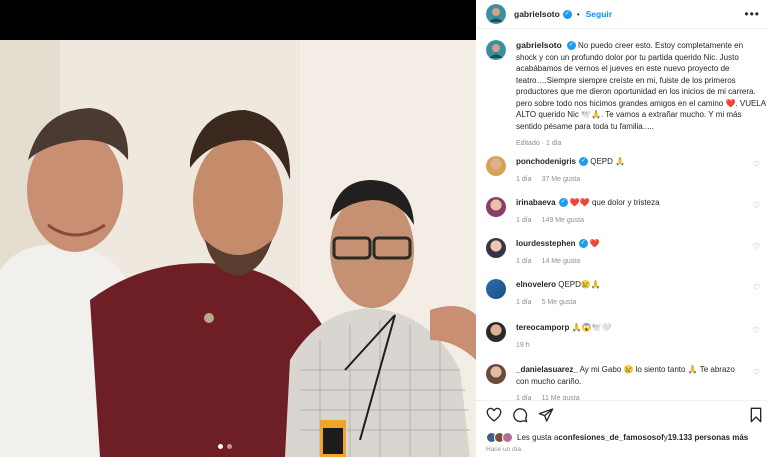 The width and height of the screenshot is (768, 457). I want to click on heart-icon, so click(494, 415).